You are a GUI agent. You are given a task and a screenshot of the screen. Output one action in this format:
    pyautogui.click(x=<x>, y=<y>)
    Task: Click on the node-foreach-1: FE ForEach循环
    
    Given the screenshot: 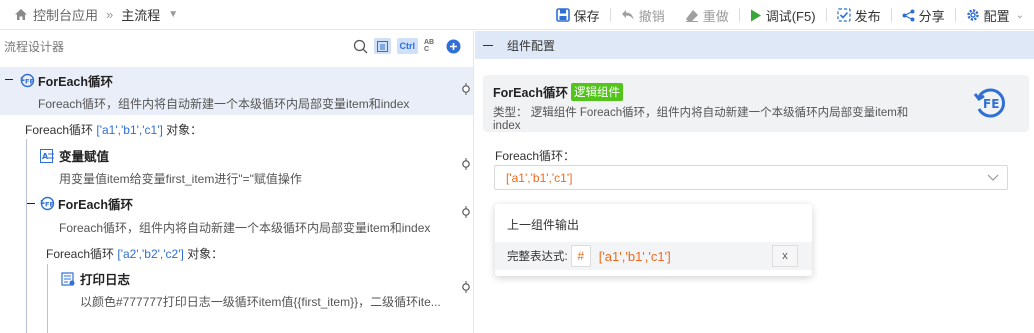 What is the action you would take?
    pyautogui.click(x=66, y=80)
    